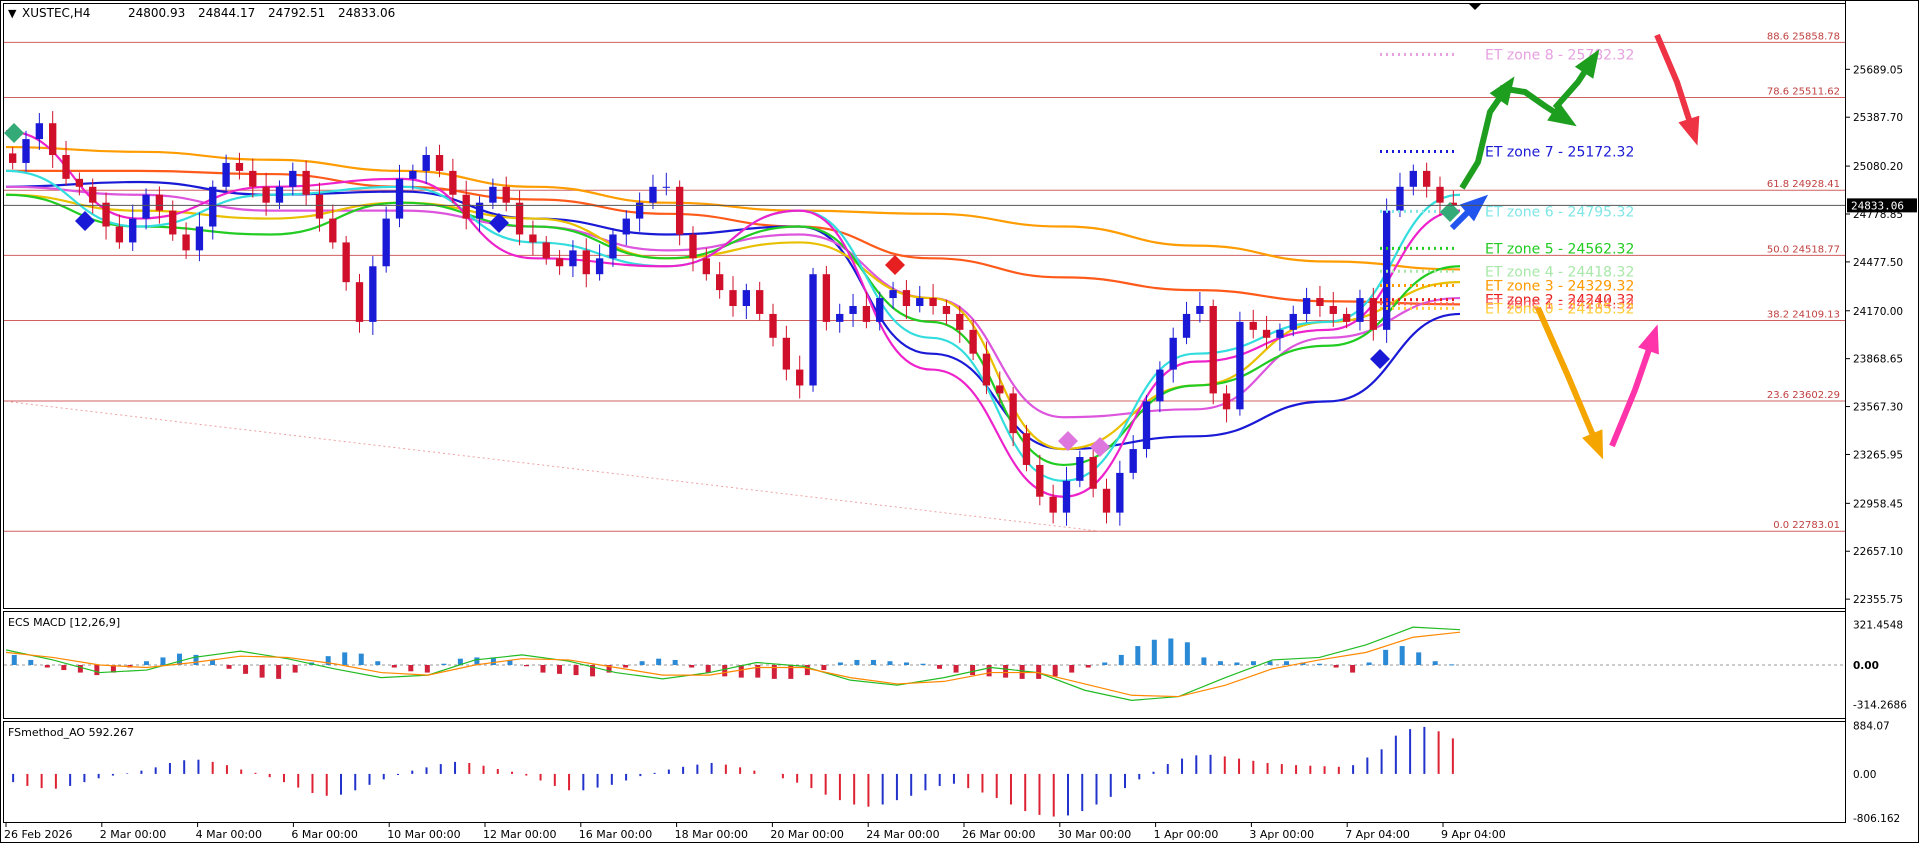 The width and height of the screenshot is (1919, 843). What do you see at coordinates (1877, 205) in the screenshot?
I see `current-price-label: 24833.06` at bounding box center [1877, 205].